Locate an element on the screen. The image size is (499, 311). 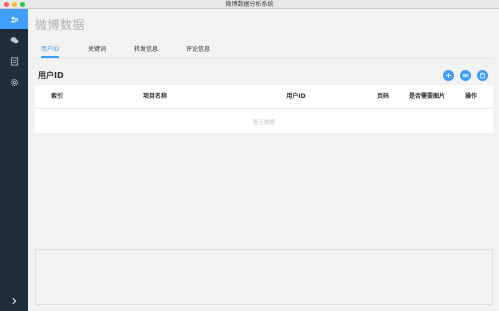
trash-icon is located at coordinates (482, 75).